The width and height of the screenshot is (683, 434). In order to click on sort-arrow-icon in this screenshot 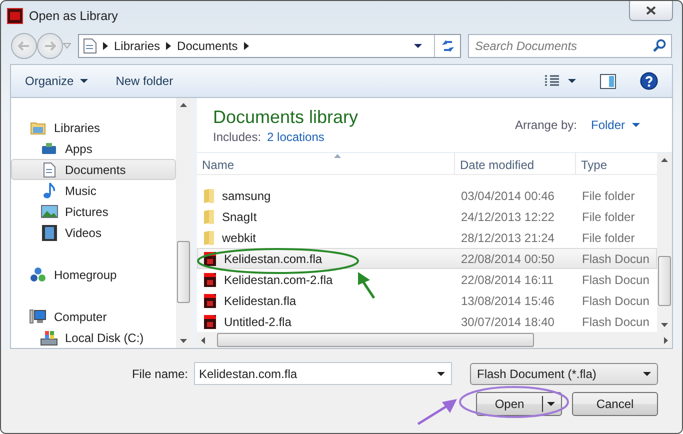, I will do `click(337, 156)`.